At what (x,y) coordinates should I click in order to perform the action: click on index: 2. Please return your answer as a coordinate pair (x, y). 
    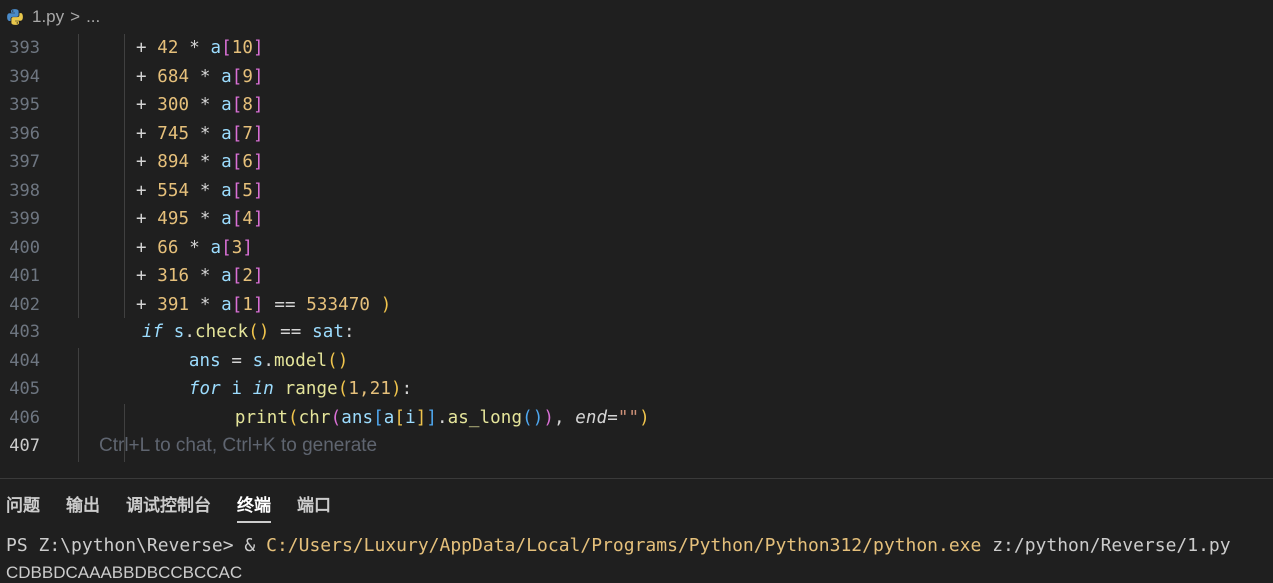
    Looking at the image, I should click on (248, 276).